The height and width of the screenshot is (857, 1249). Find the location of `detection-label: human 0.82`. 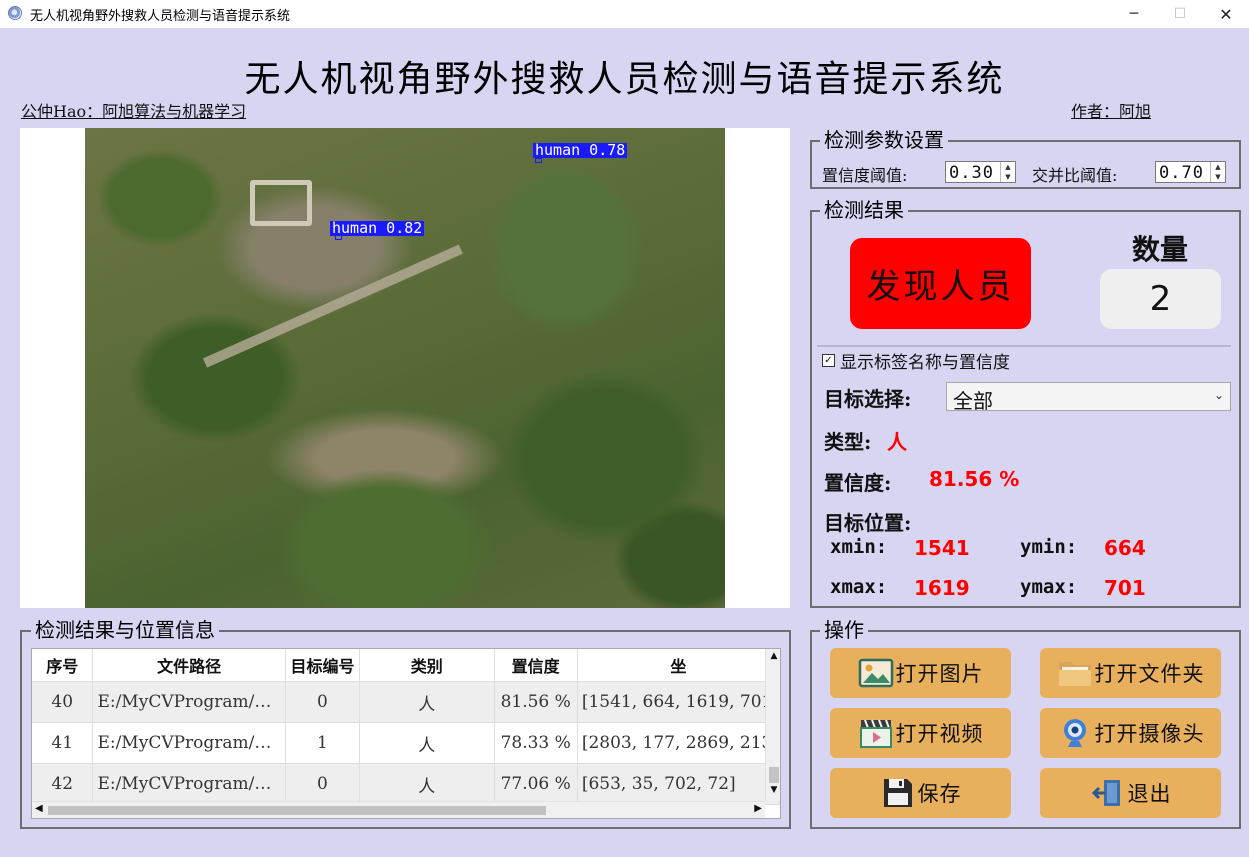

detection-label: human 0.82 is located at coordinates (377, 228).